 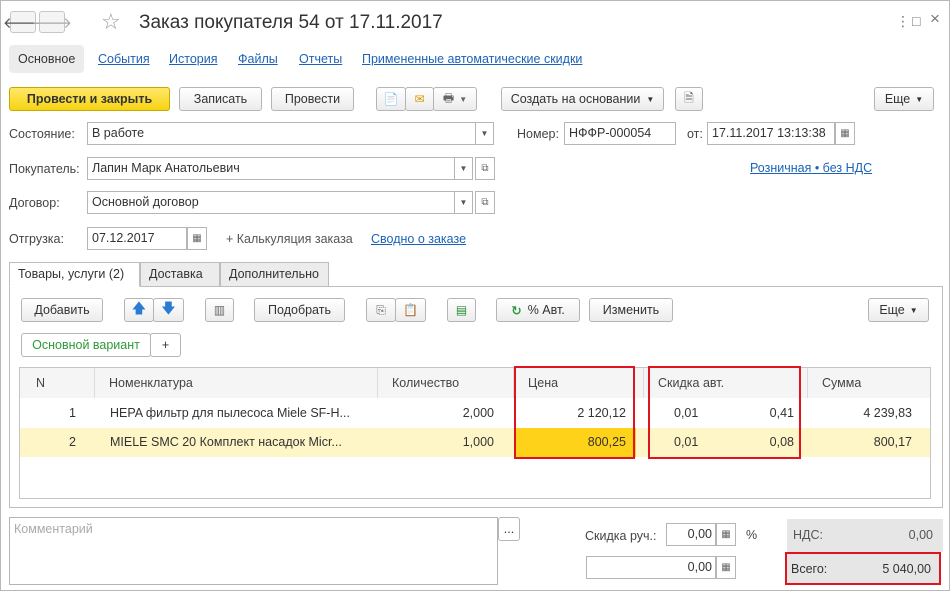 I want to click on date-field: 17.11.2017 13:13:38, so click(x=771, y=133).